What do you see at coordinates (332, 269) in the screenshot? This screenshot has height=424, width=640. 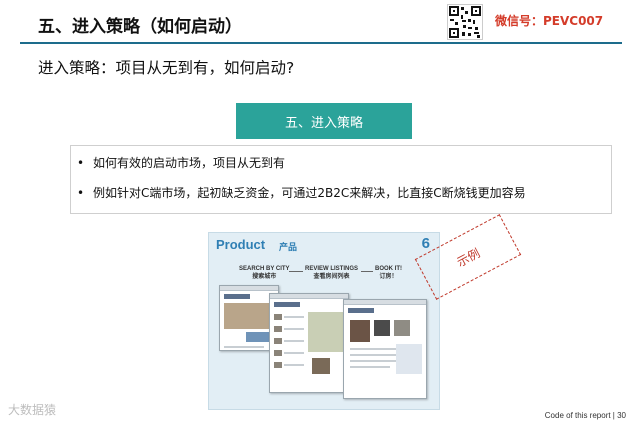 I see `step-label-en: REVIEW LISTINGS` at bounding box center [332, 269].